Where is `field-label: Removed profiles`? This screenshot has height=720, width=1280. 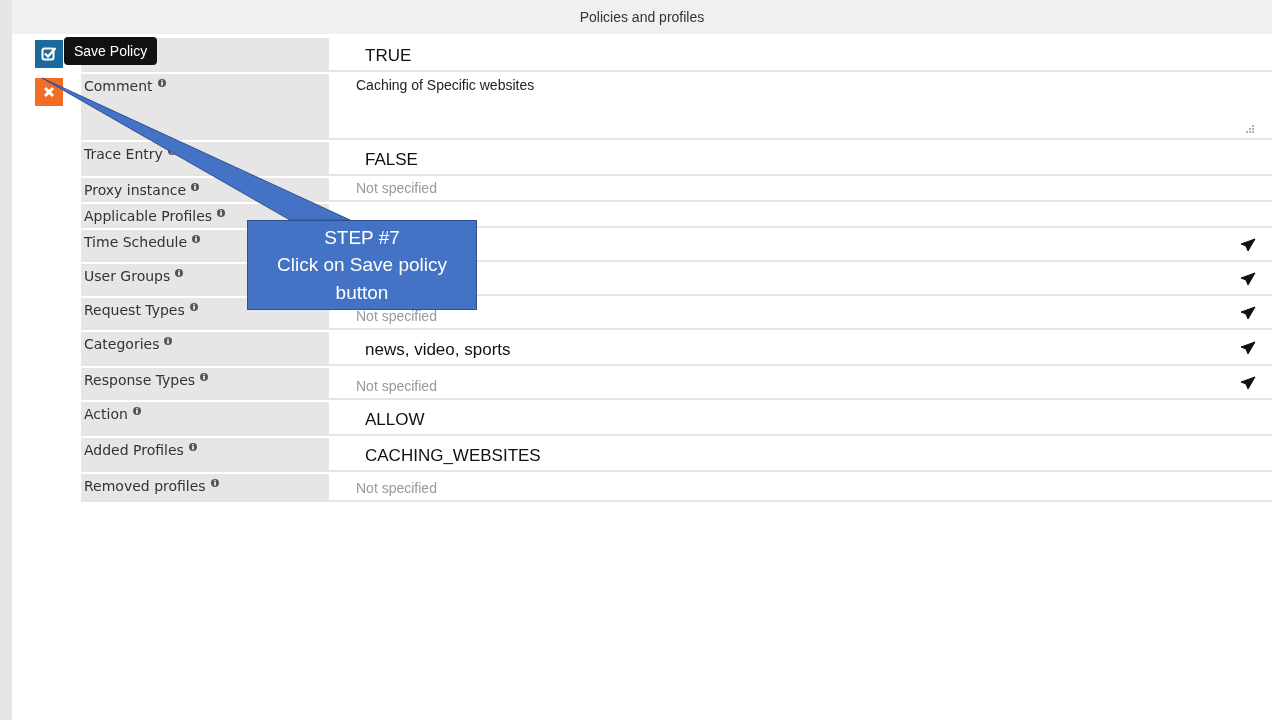 field-label: Removed profiles is located at coordinates (145, 486).